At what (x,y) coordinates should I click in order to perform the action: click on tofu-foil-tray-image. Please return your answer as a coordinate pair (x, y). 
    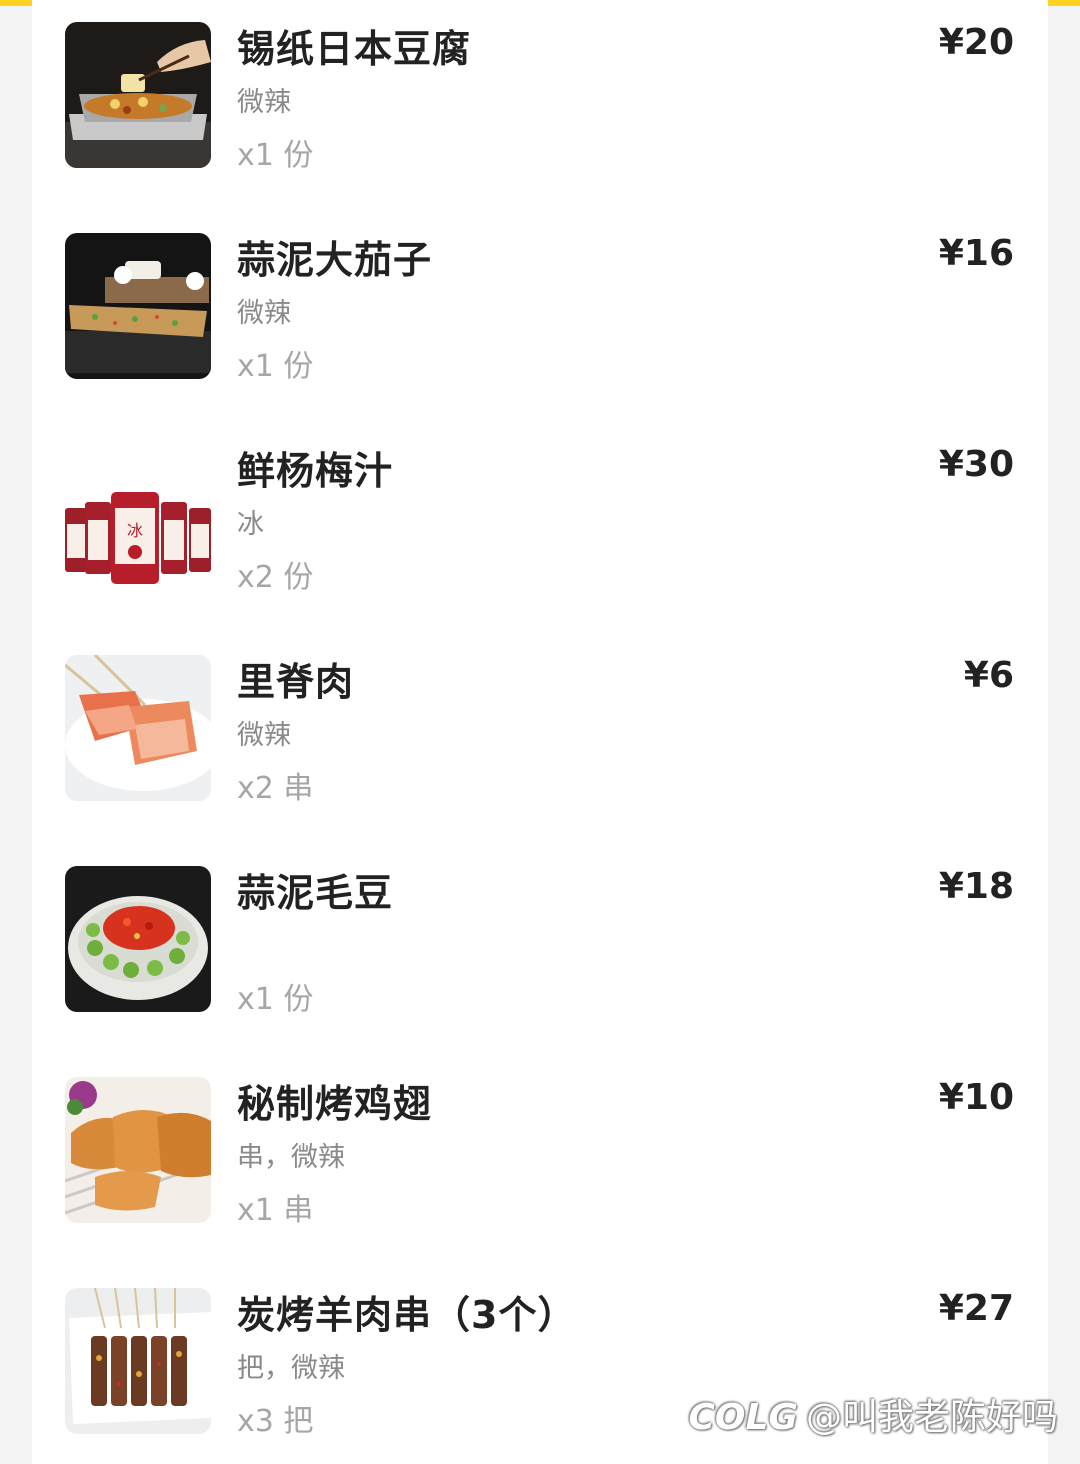
    Looking at the image, I should click on (138, 95).